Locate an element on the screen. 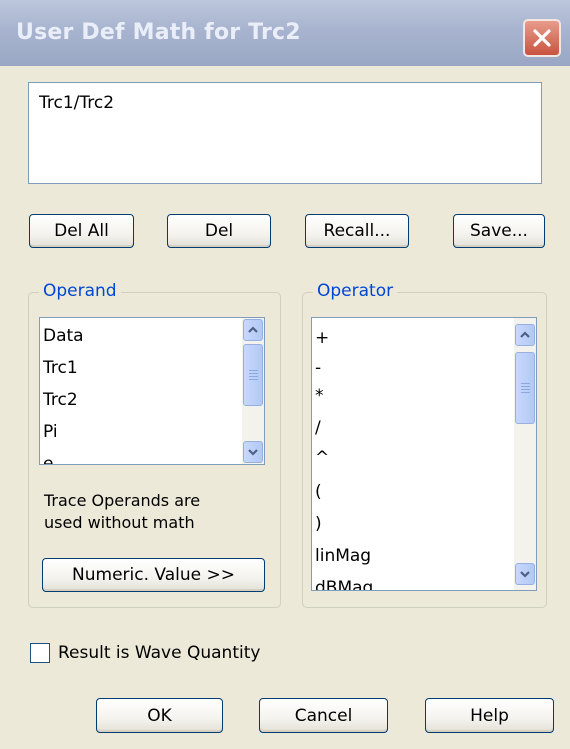 This screenshot has width=570, height=749. operator-item: + is located at coordinates (322, 338).